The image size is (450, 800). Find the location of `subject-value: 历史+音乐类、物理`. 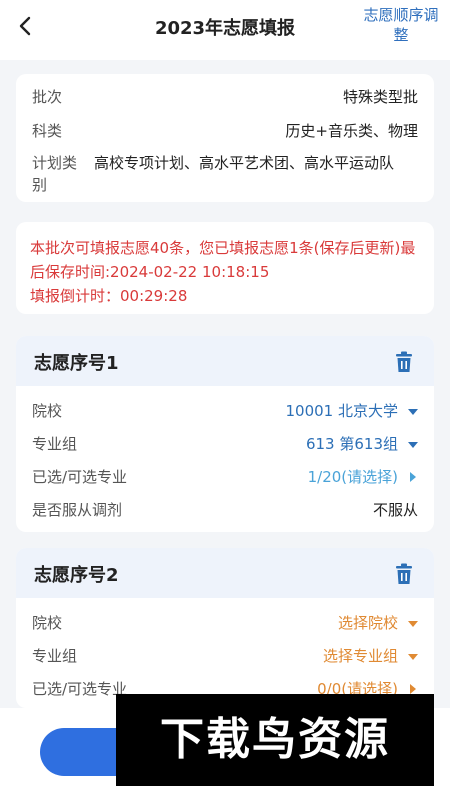

subject-value: 历史+音乐类、物理 is located at coordinates (351, 131).